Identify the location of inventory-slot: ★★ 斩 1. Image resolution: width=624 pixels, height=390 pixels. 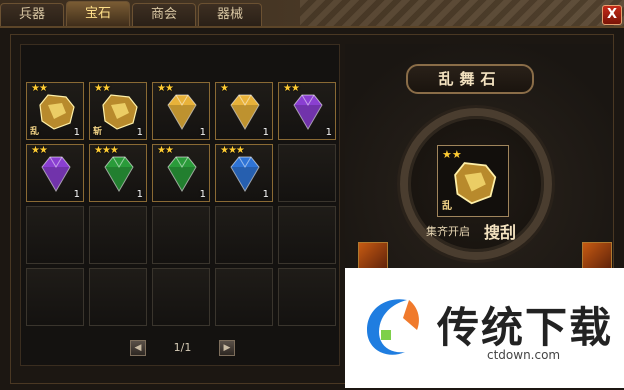
(118, 111).